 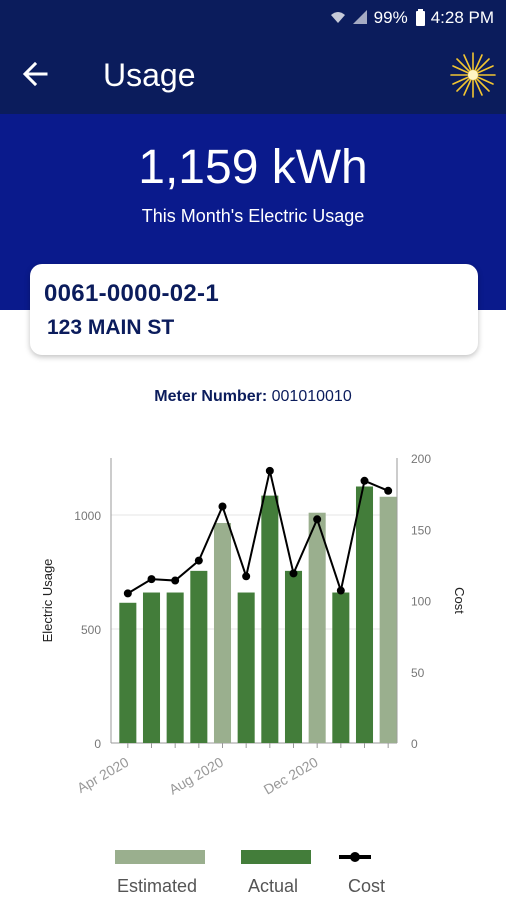 I want to click on account-card: 0061-0000-02-1 123 MAIN ST, so click(x=254, y=309).